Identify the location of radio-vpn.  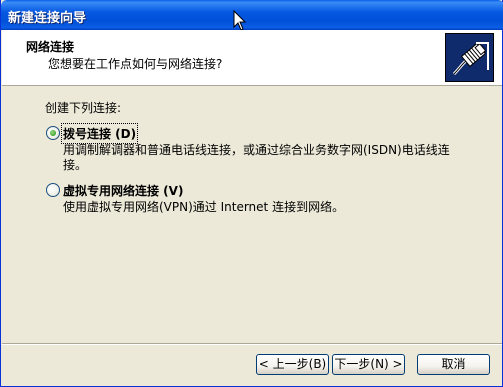
(53, 190).